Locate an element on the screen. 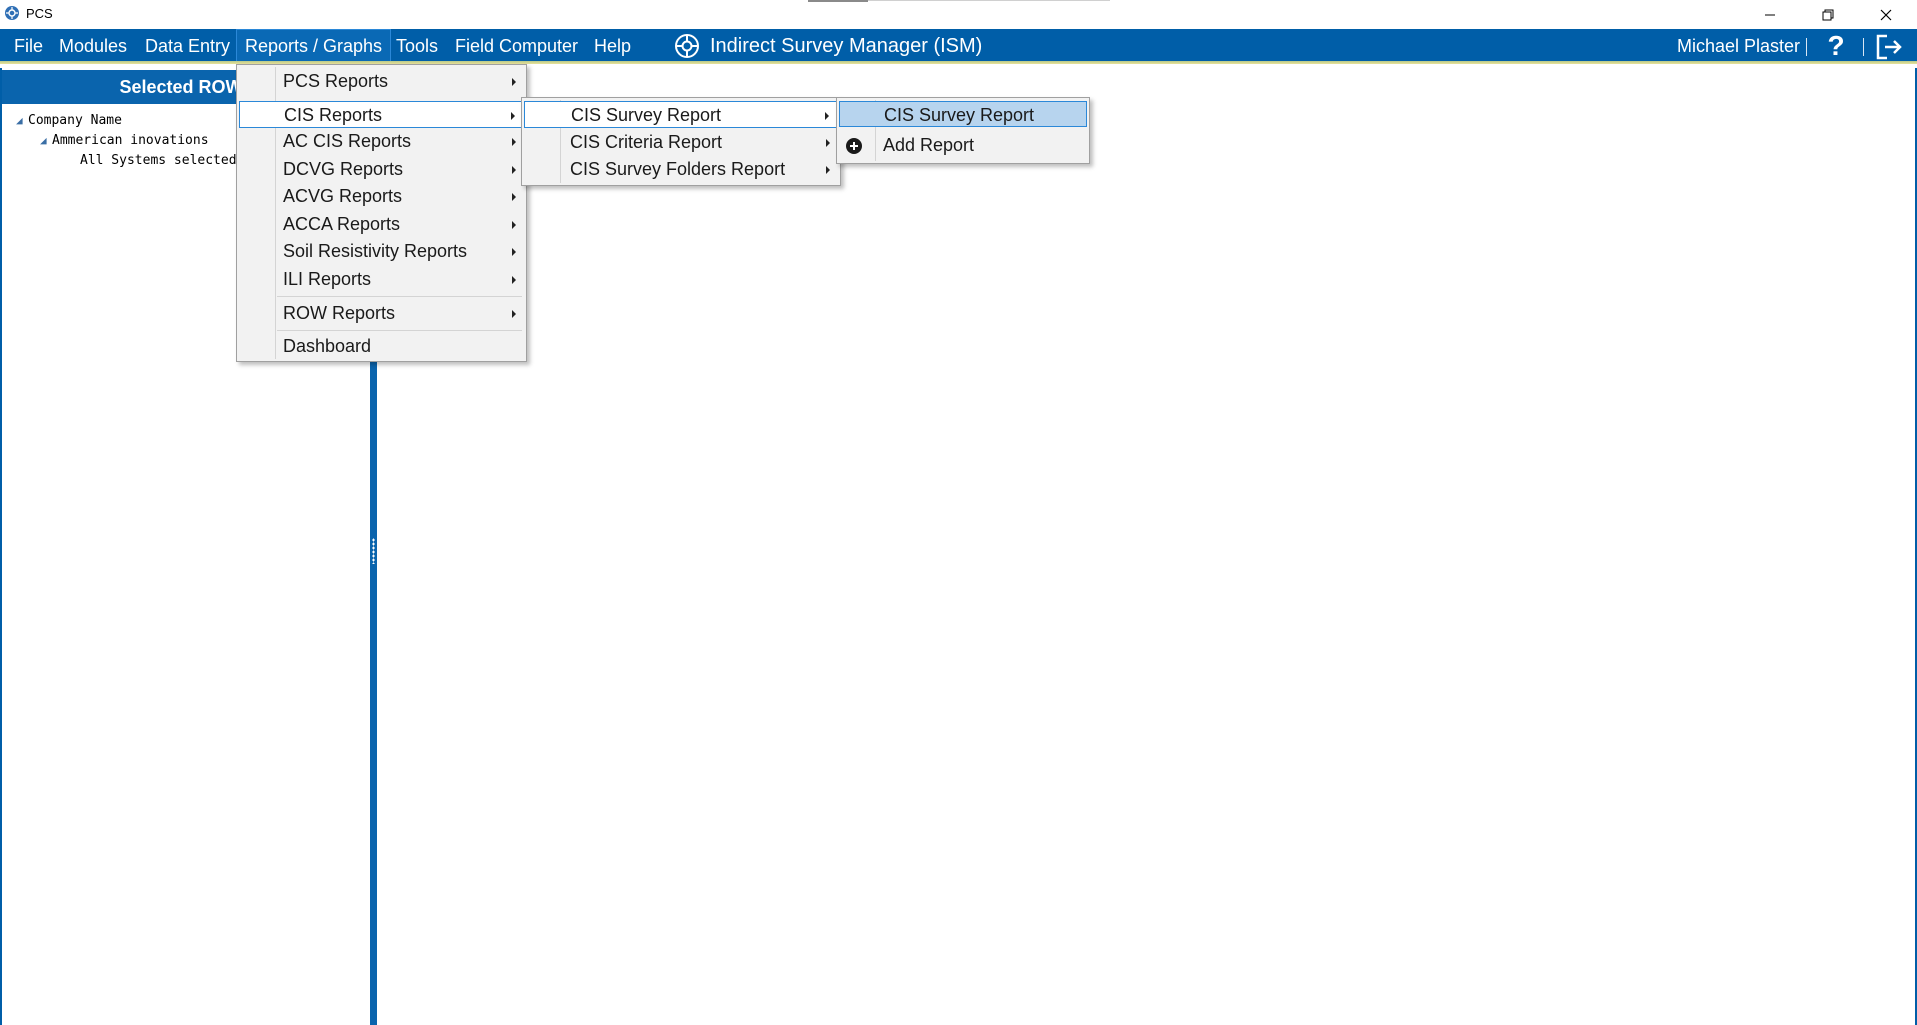  menu-reports-graphs: Reports / Graphs is located at coordinates (314, 46).